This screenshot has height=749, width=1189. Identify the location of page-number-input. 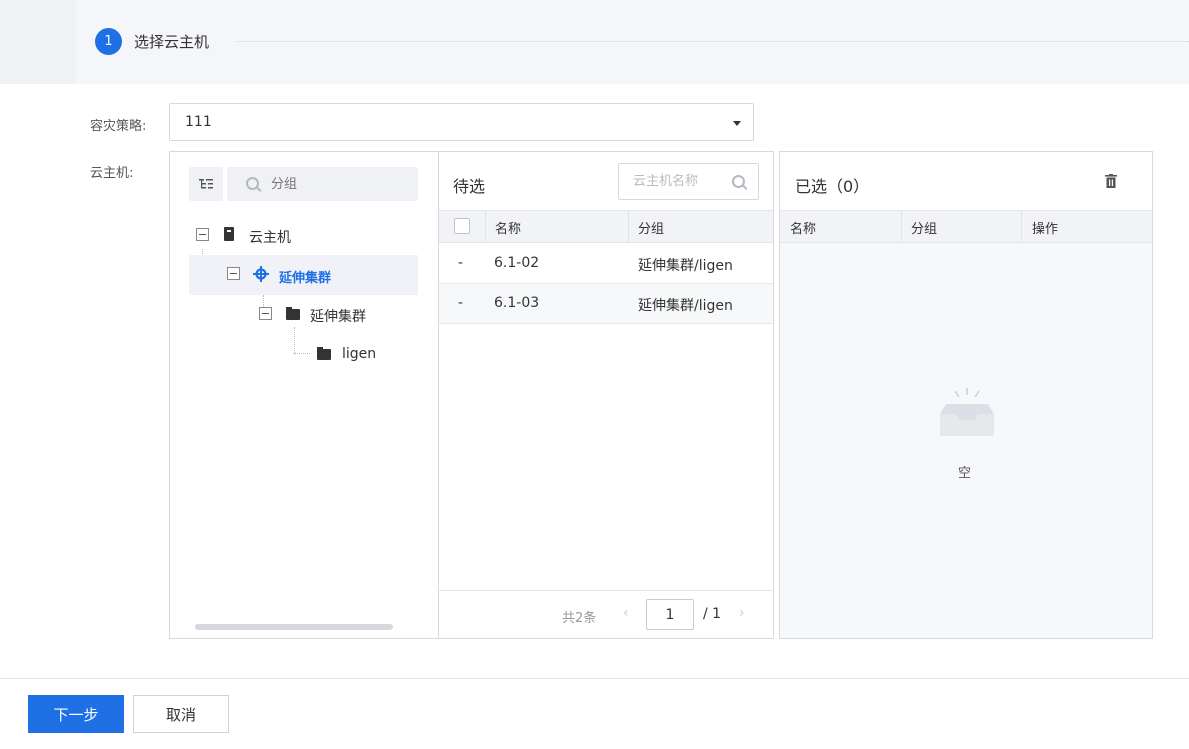
(670, 614).